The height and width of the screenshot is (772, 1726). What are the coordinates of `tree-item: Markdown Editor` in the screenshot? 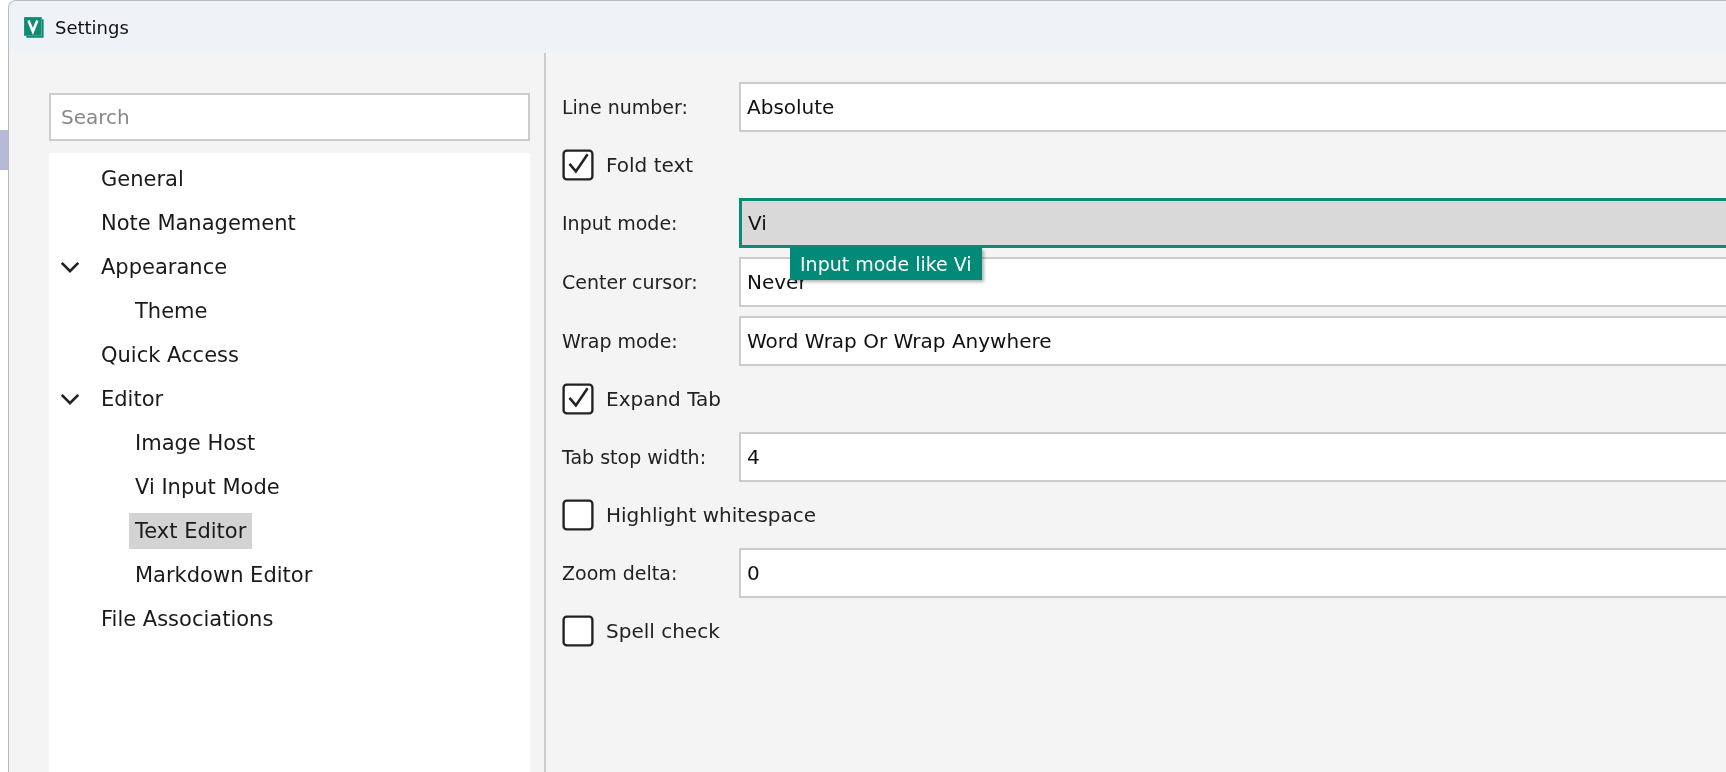 It's located at (224, 575).